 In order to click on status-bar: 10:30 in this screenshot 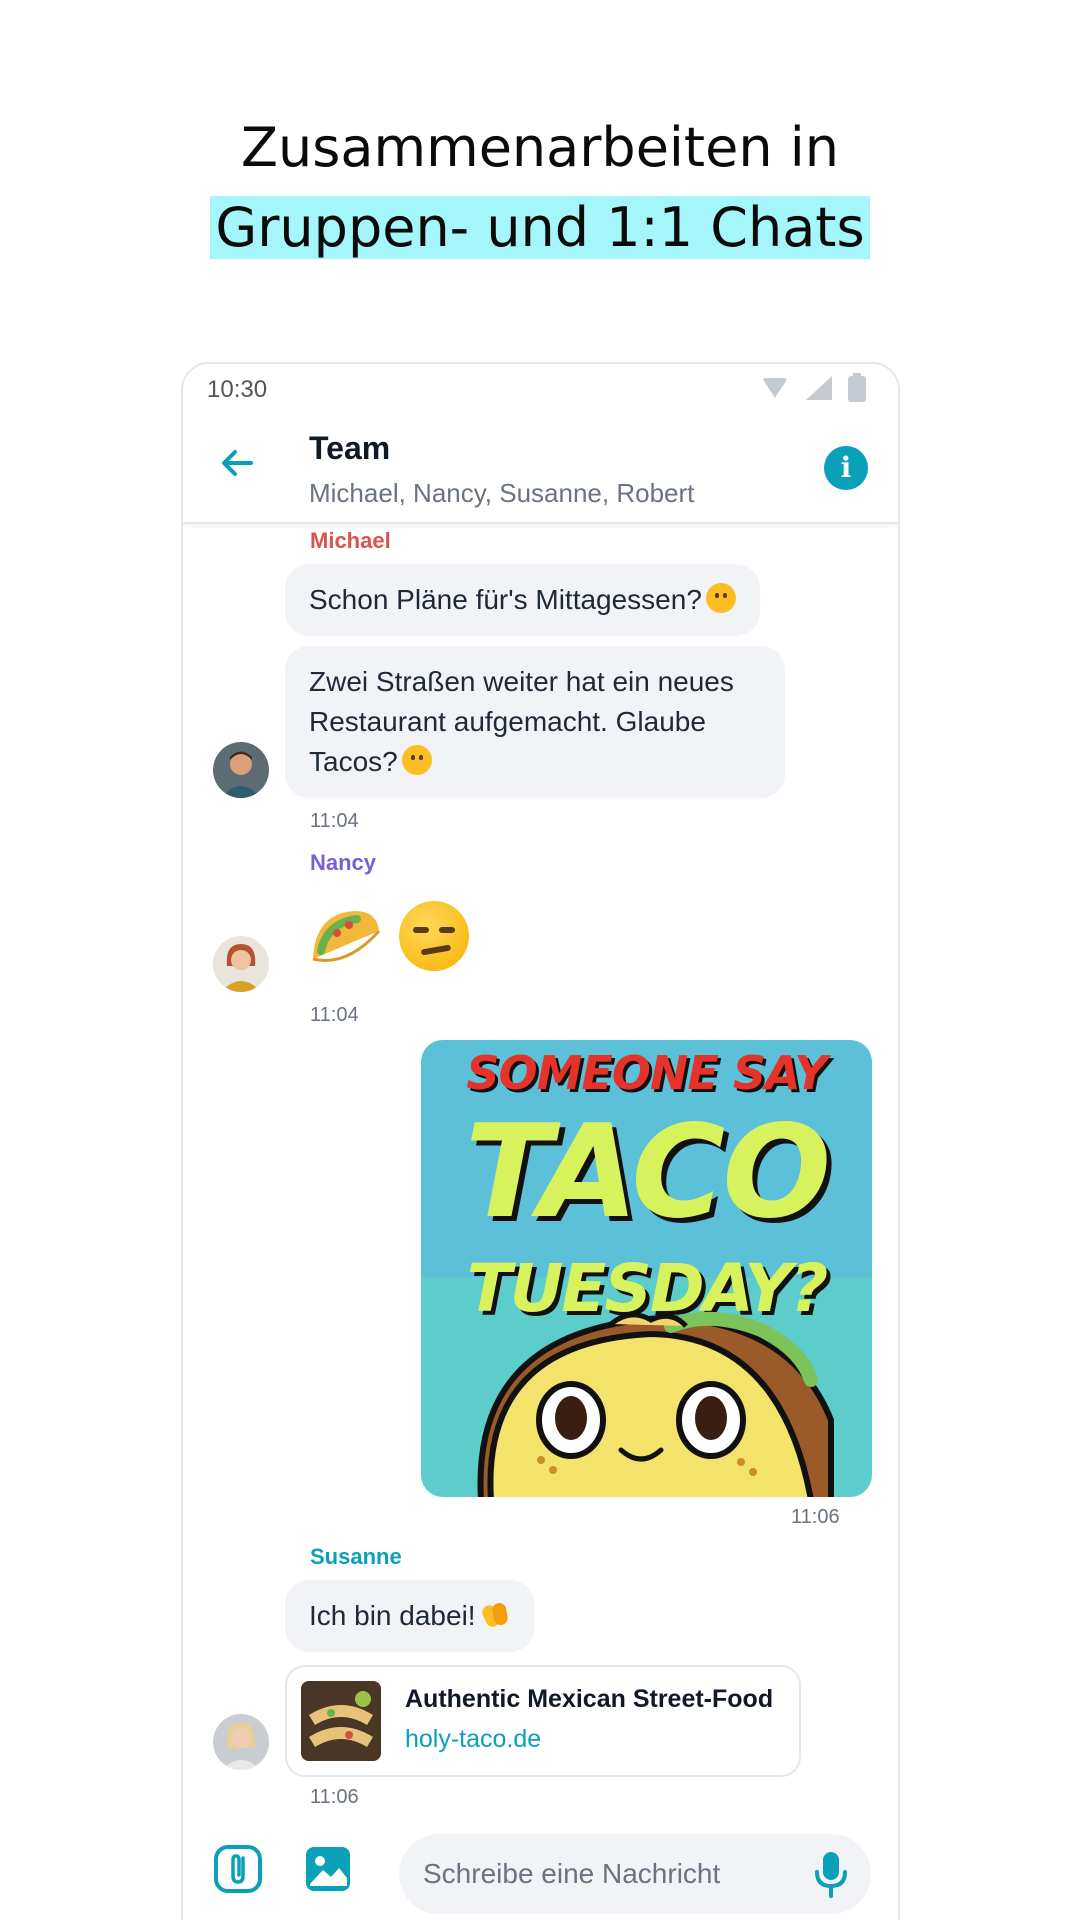, I will do `click(540, 389)`.